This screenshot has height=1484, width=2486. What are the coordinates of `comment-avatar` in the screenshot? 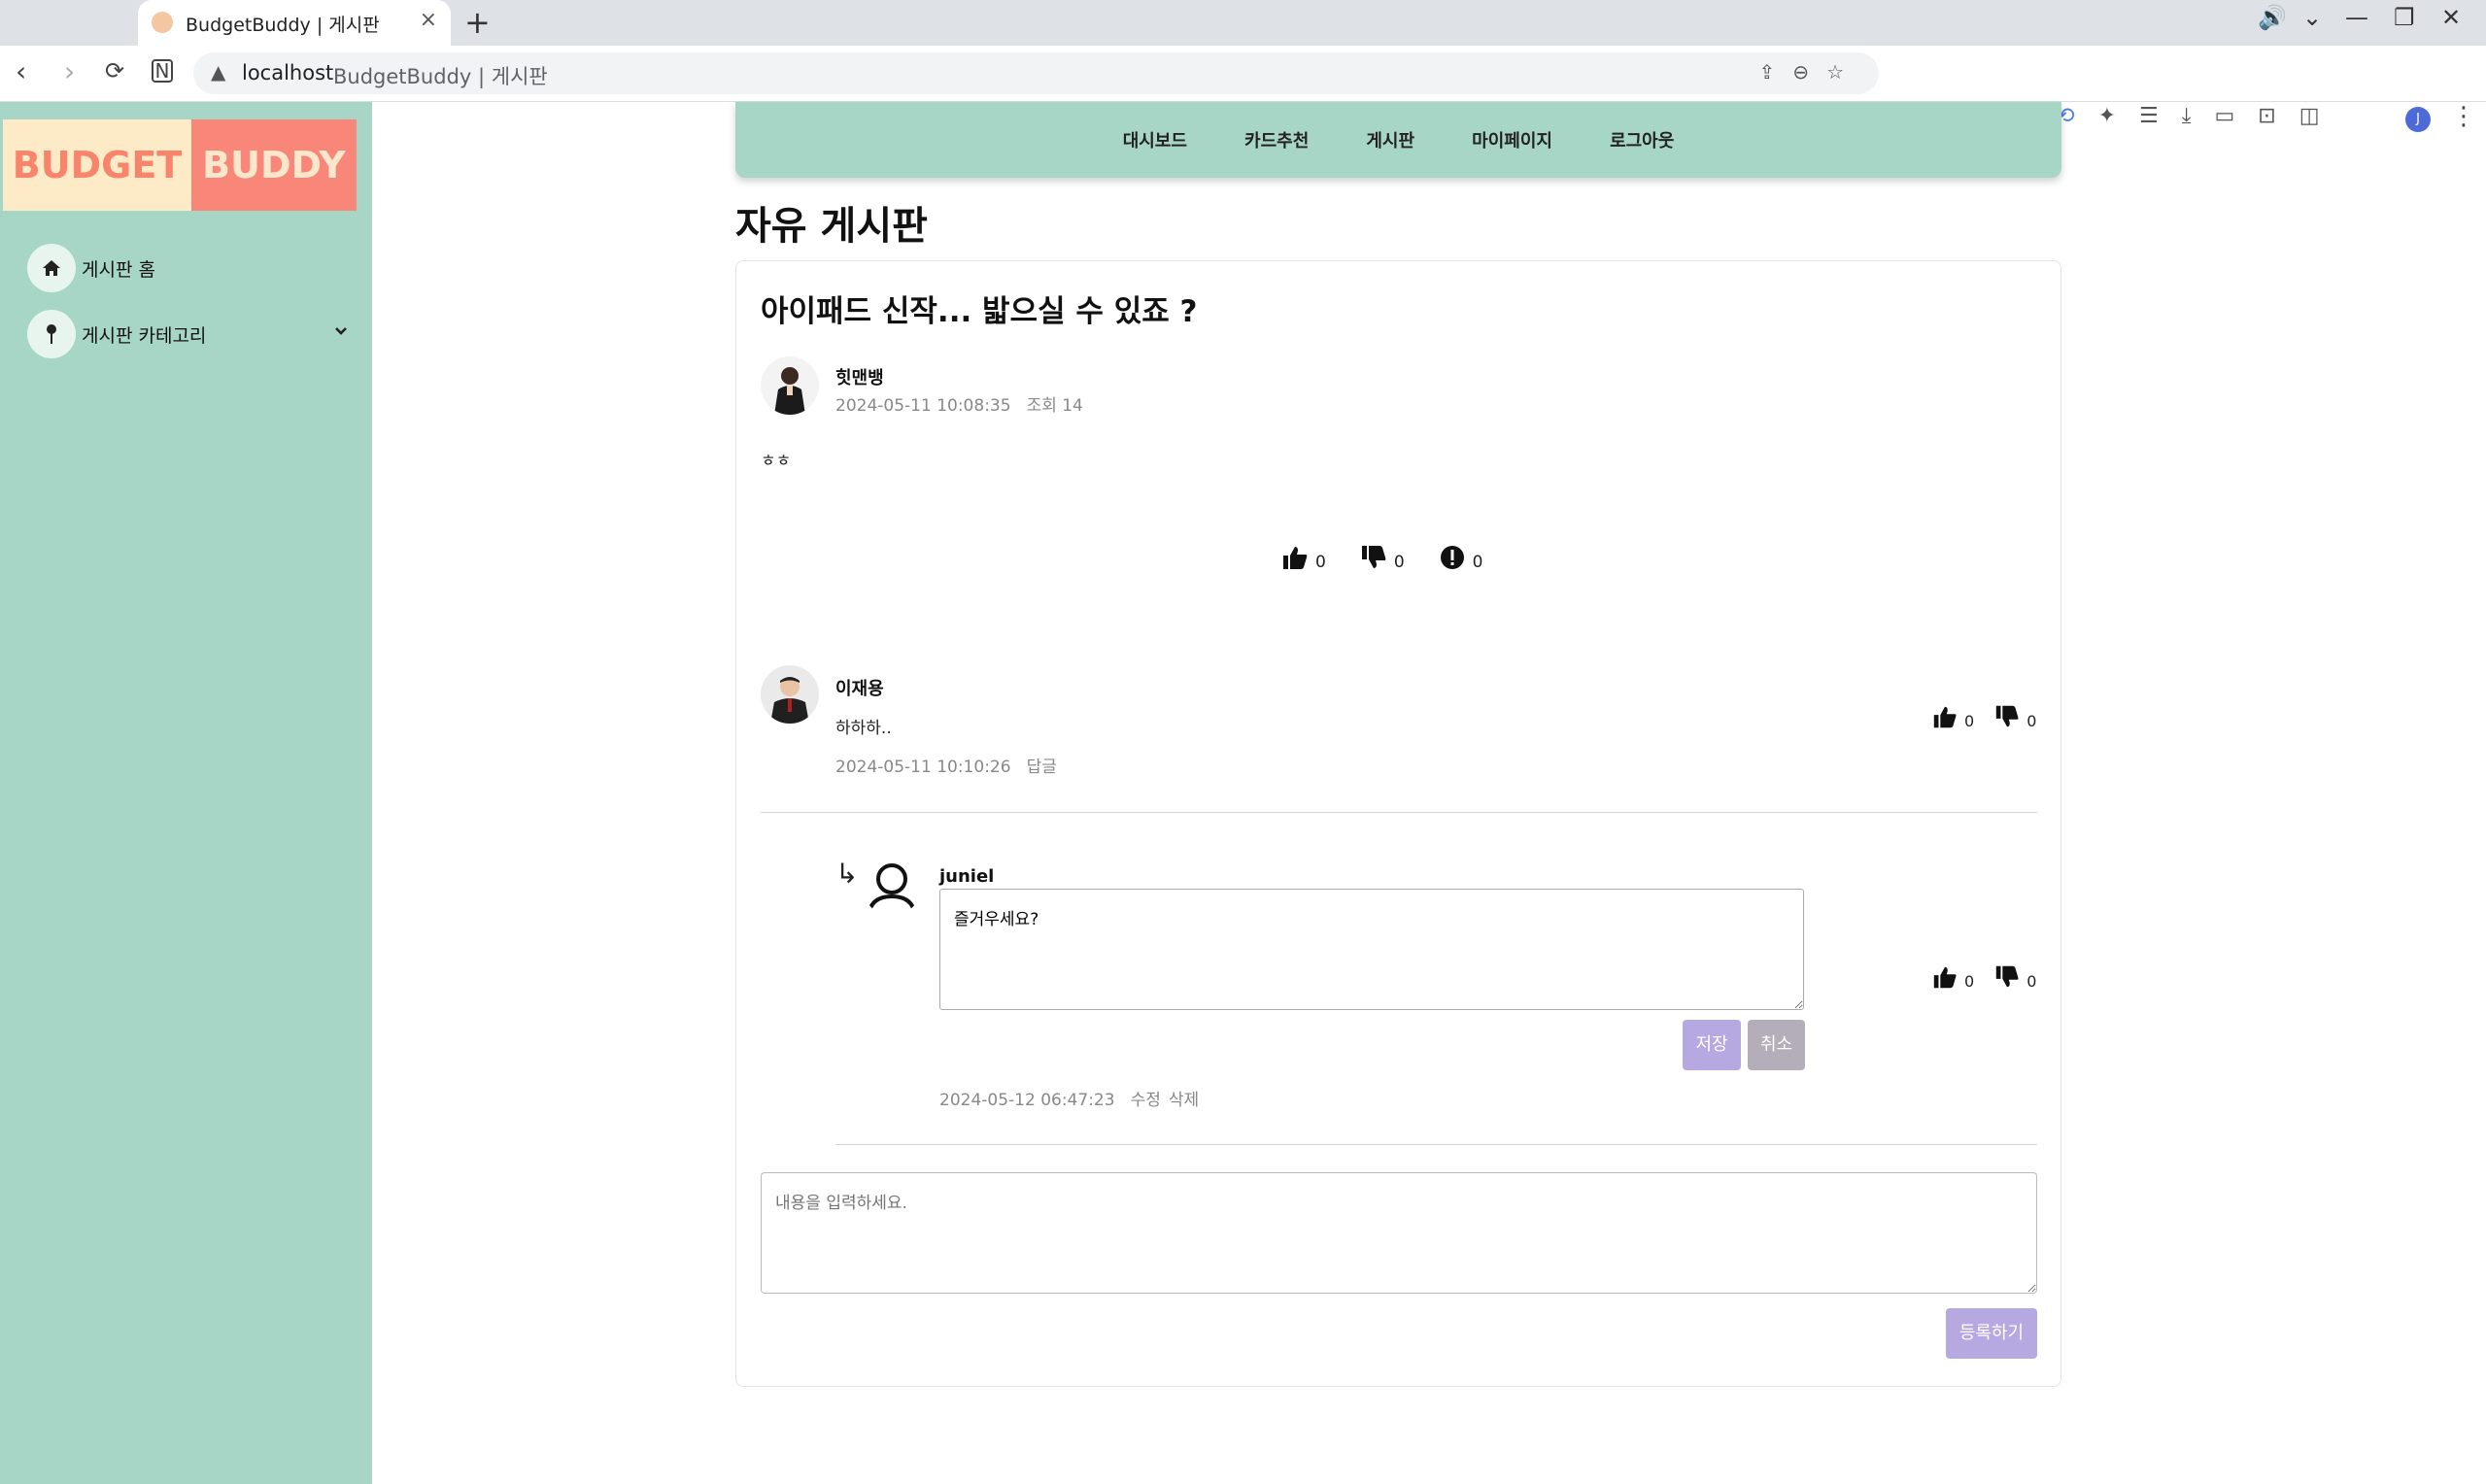 It's located at (790, 694).